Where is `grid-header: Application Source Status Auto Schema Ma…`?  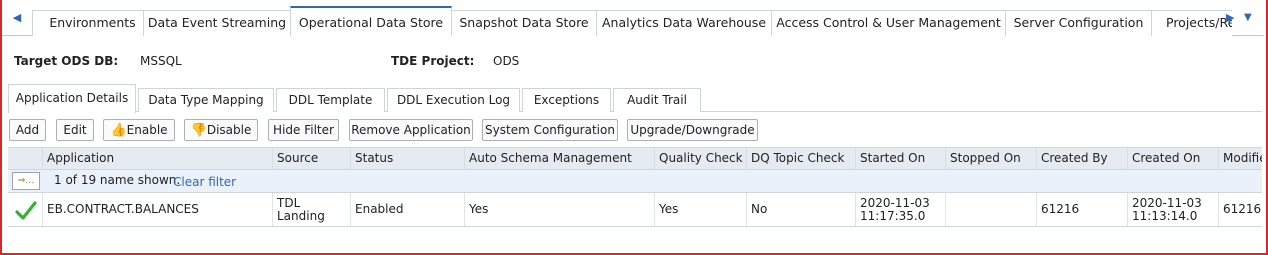 grid-header: Application Source Status Auto Schema Ma… is located at coordinates (635, 158).